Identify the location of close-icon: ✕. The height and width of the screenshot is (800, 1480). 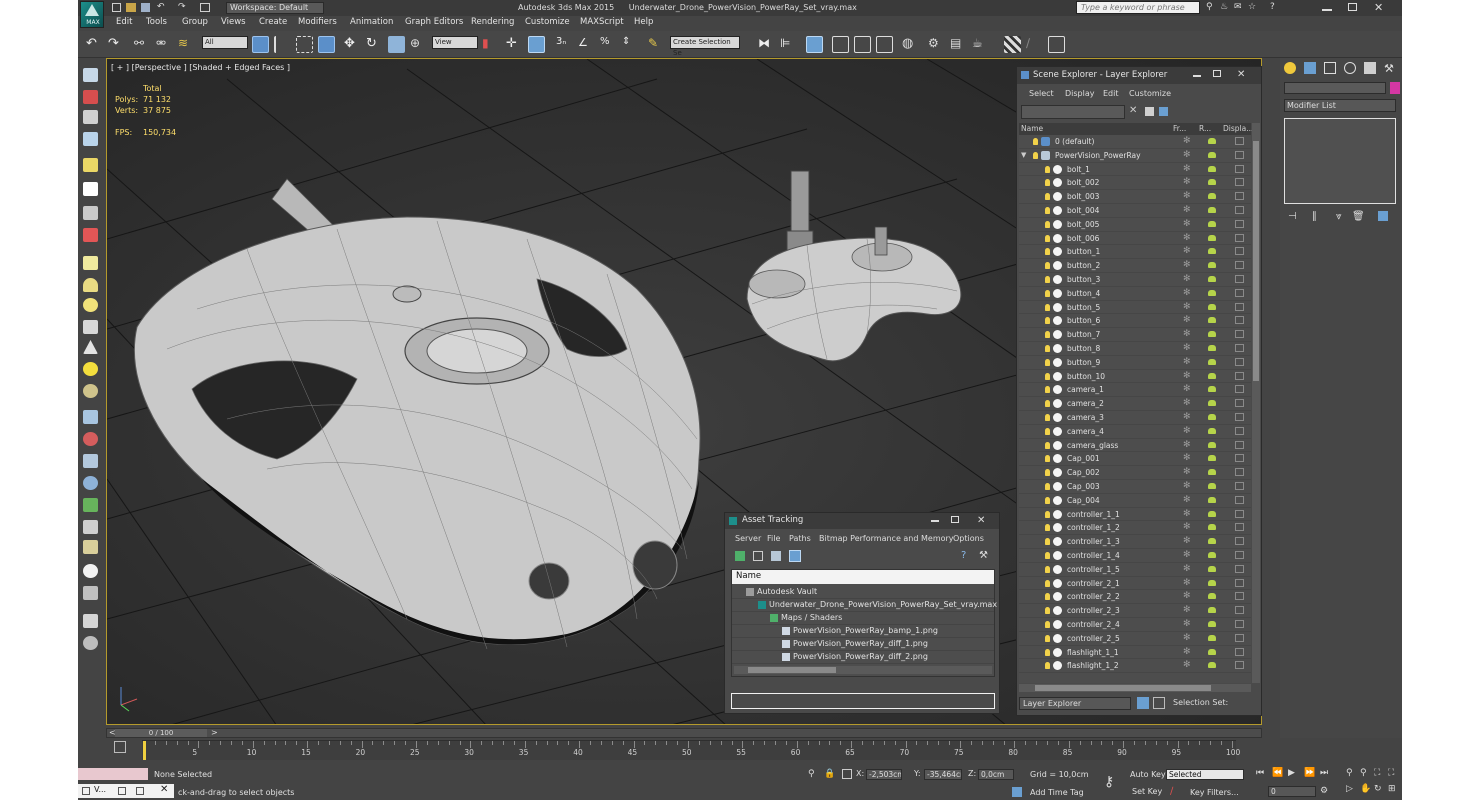
(1241, 75).